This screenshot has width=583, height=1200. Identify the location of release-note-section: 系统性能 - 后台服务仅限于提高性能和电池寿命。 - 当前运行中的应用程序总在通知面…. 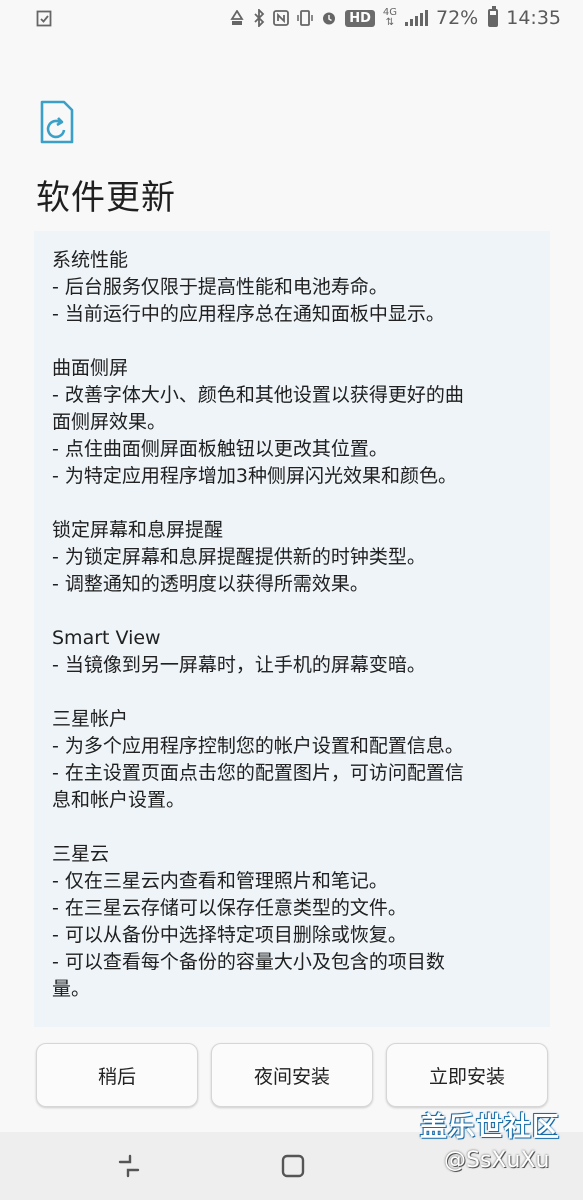
(294, 287).